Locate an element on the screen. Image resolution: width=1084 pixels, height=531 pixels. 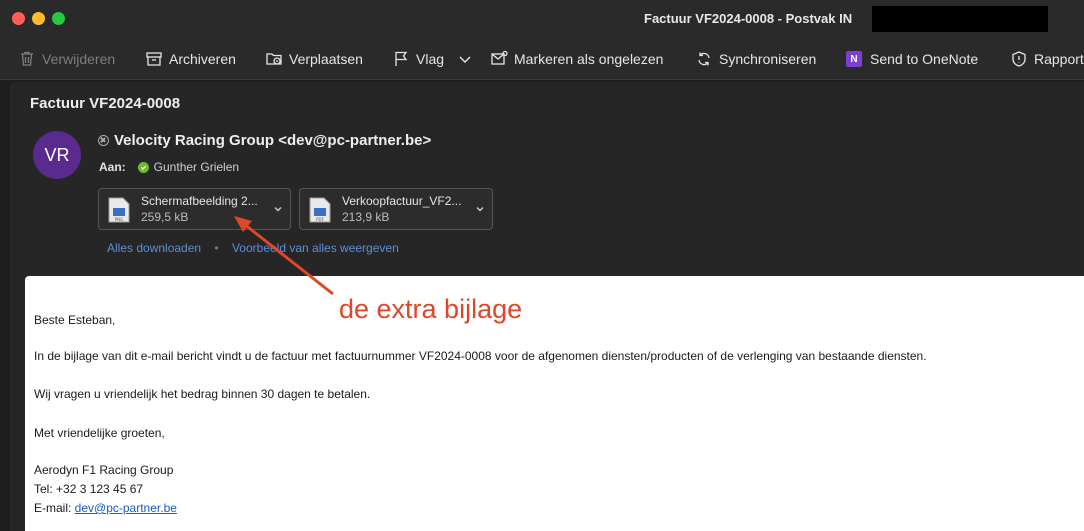
report-button: Rapport is located at coordinates (1047, 59).